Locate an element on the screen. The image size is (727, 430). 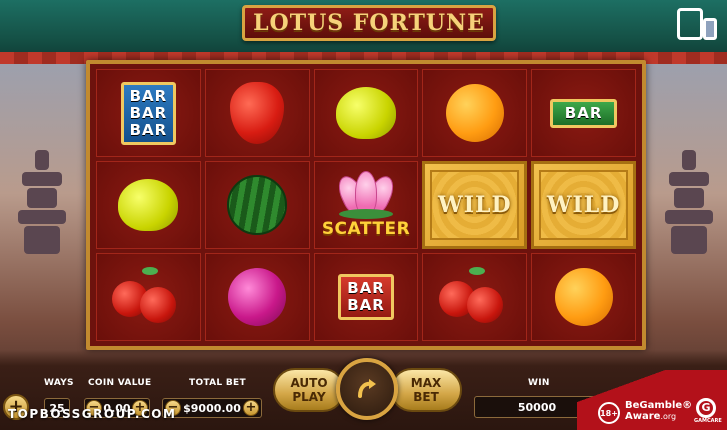
game-title: LOTUS FORTUNE is located at coordinates (369, 23).